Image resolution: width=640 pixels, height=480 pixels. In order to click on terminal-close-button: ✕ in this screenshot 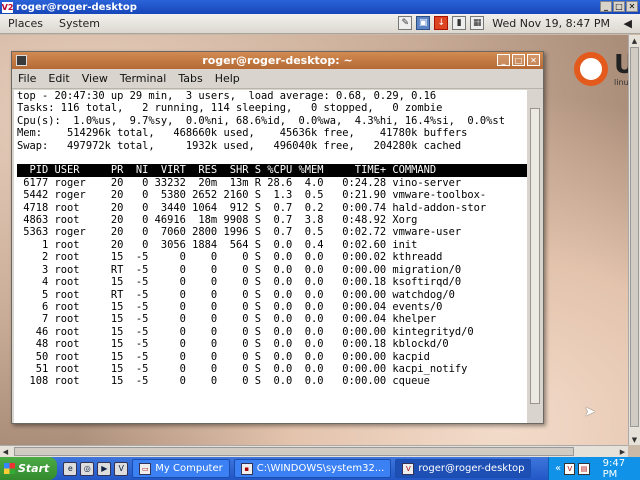, I will do `click(533, 60)`.